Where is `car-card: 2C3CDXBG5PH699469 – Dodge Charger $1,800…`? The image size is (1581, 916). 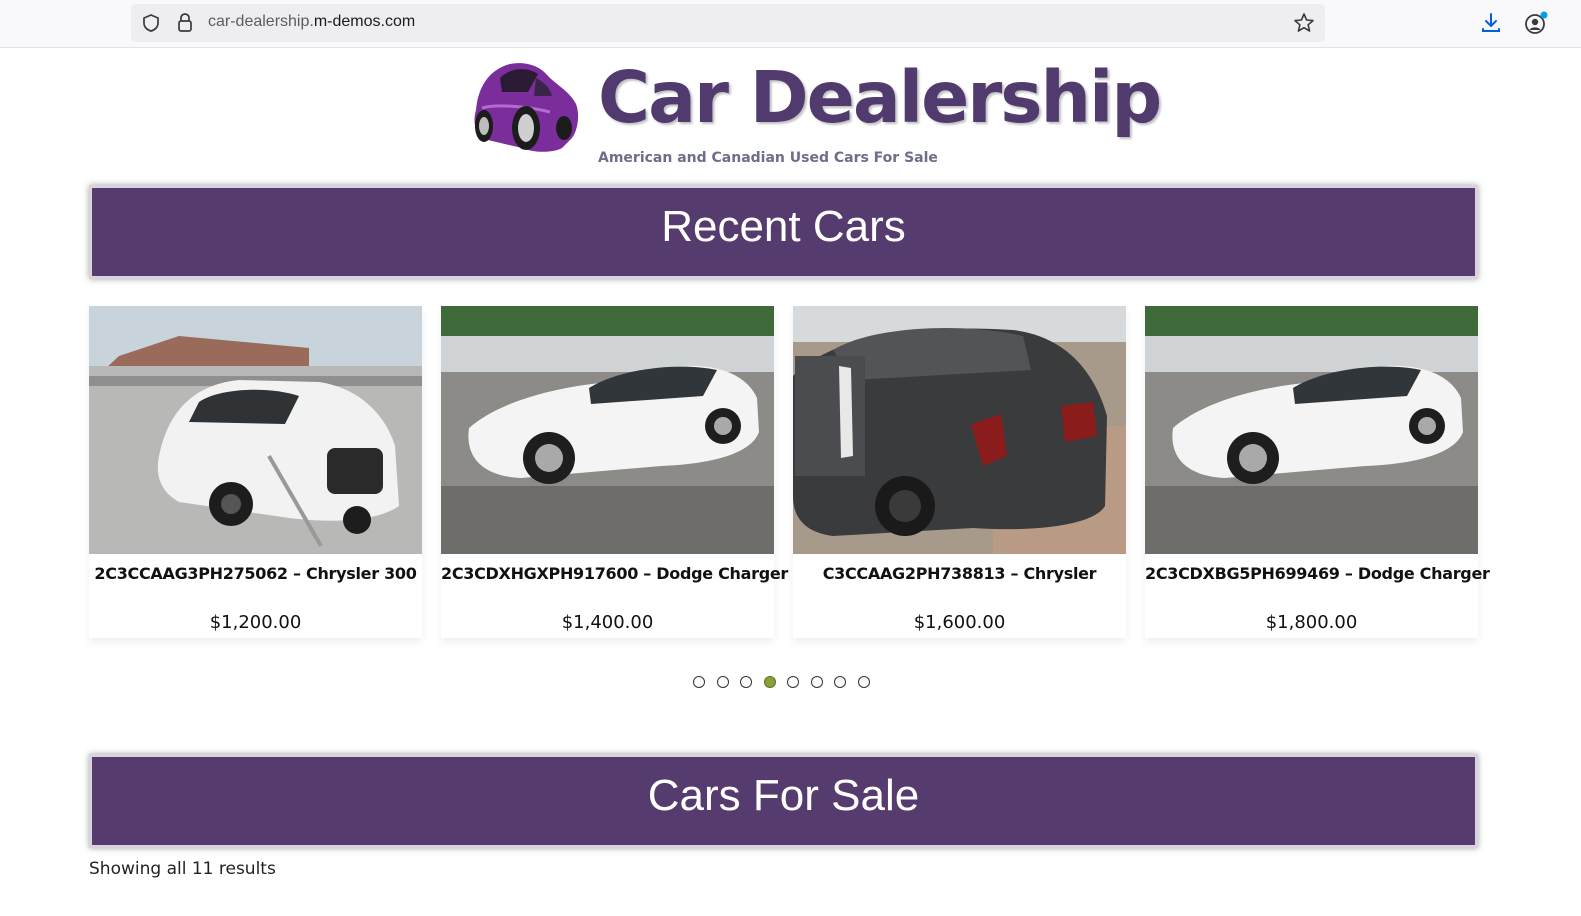 car-card: 2C3CDXBG5PH699469 – Dodge Charger $1,800… is located at coordinates (1317, 472).